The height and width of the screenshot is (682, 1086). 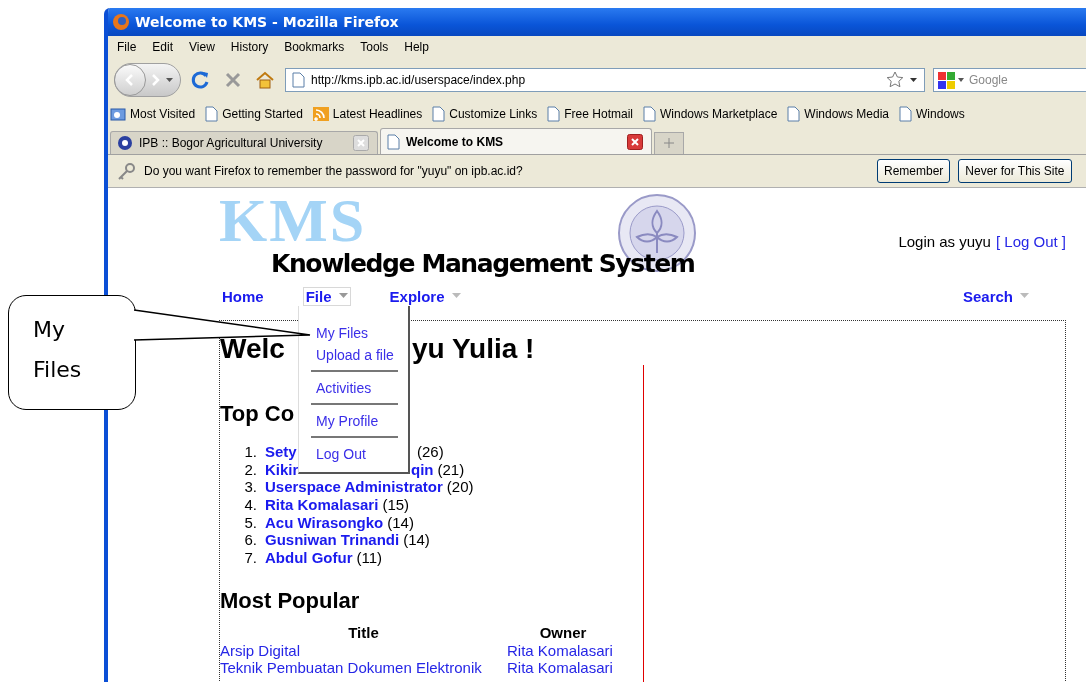 I want to click on bookmark-link: Windows Marketplace, so click(x=710, y=114).